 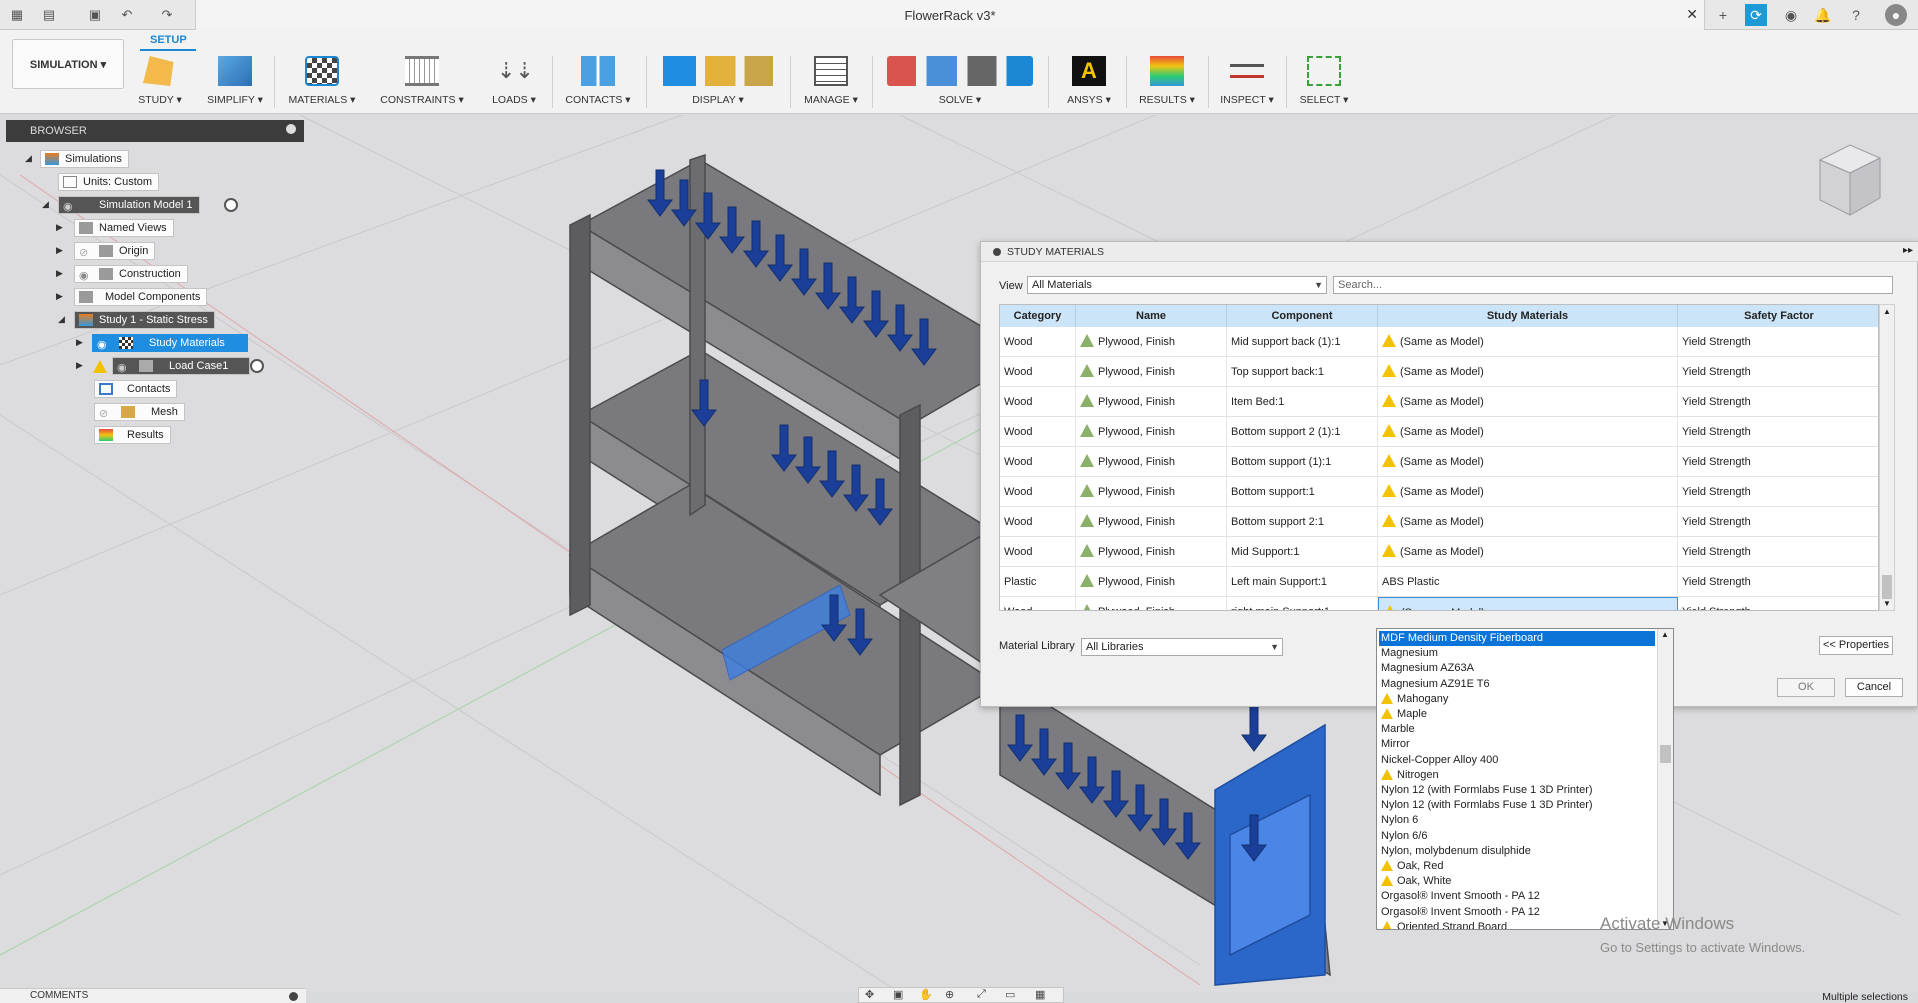 What do you see at coordinates (960, 82) in the screenshot?
I see `solve-group: SOLVE ▾` at bounding box center [960, 82].